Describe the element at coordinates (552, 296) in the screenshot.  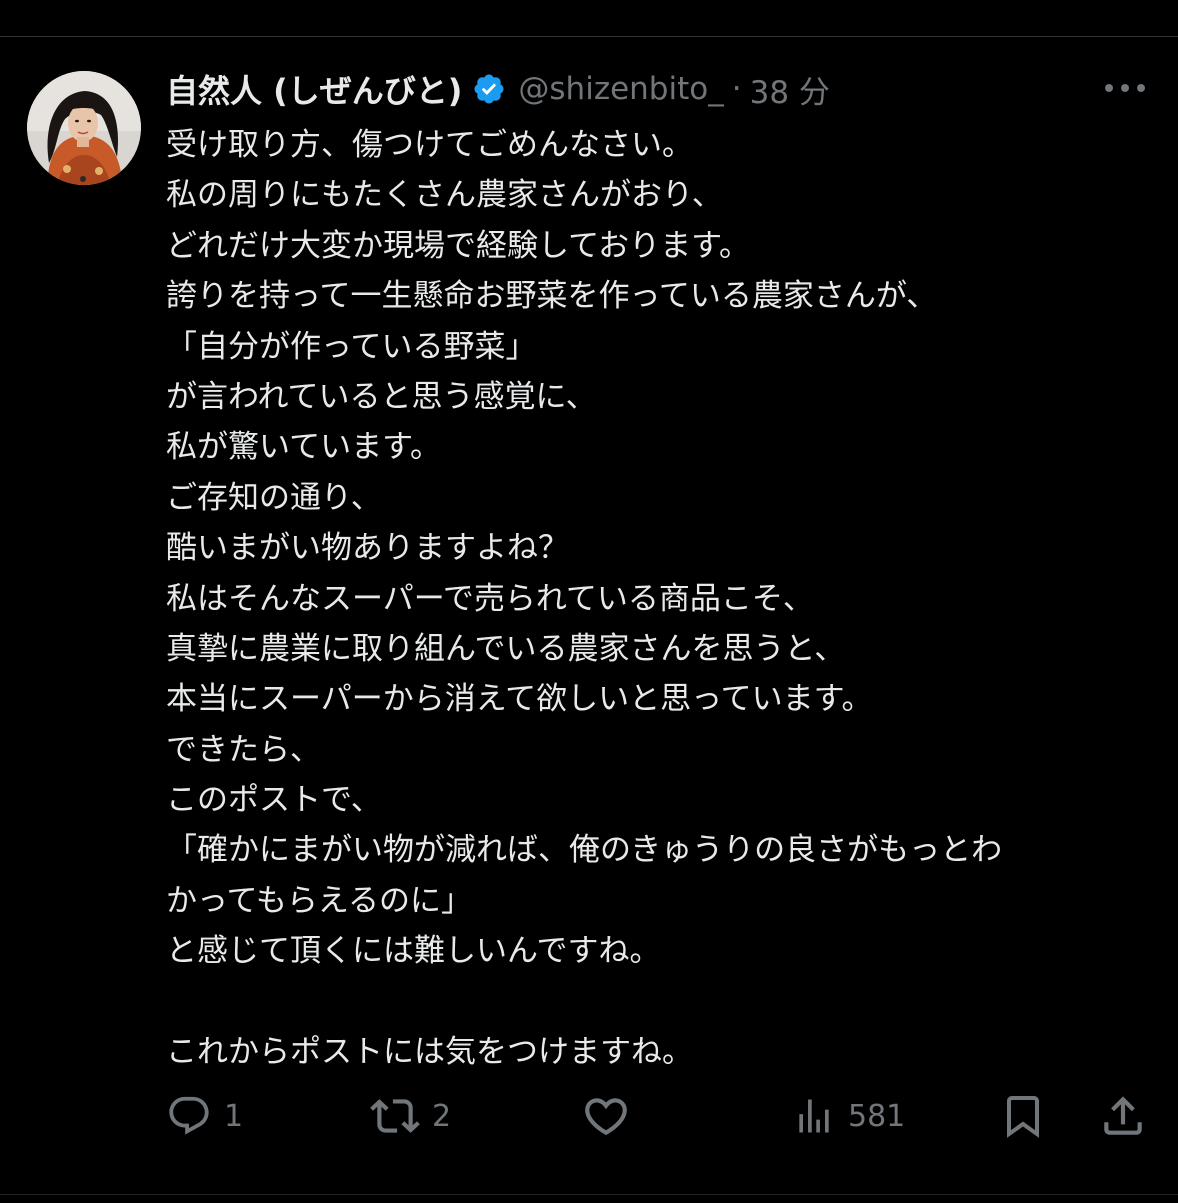
I see `tweet-line: 誇りを持って一生懸命お野菜を作っている農家さんが、` at that location.